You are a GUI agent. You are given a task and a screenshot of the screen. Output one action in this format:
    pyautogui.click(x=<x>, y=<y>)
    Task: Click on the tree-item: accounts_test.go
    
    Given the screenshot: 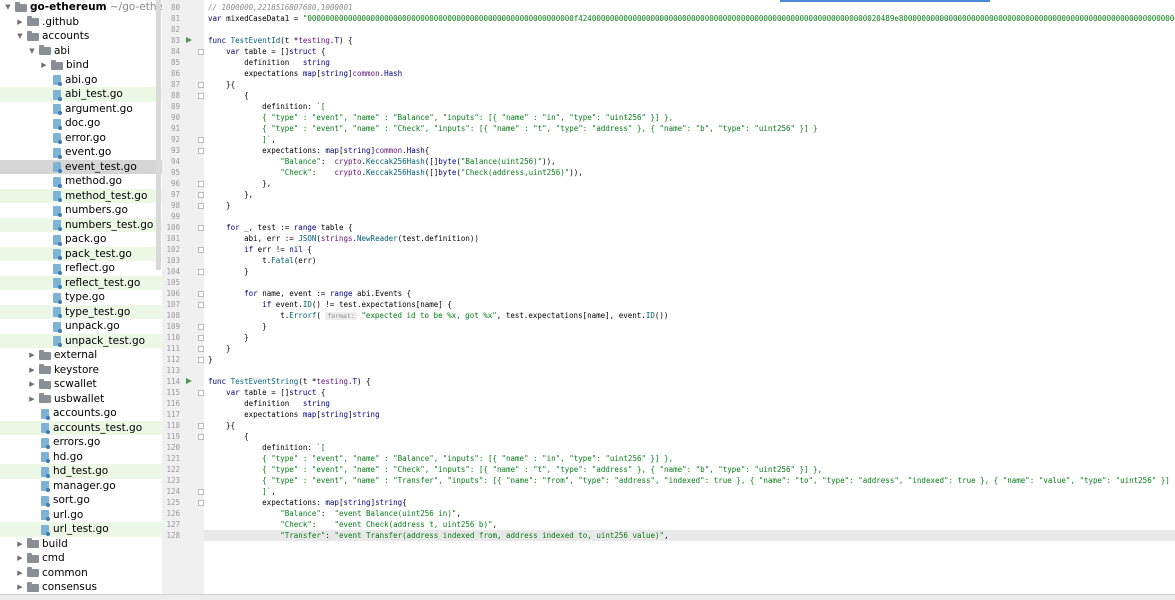 What is the action you would take?
    pyautogui.click(x=81, y=427)
    